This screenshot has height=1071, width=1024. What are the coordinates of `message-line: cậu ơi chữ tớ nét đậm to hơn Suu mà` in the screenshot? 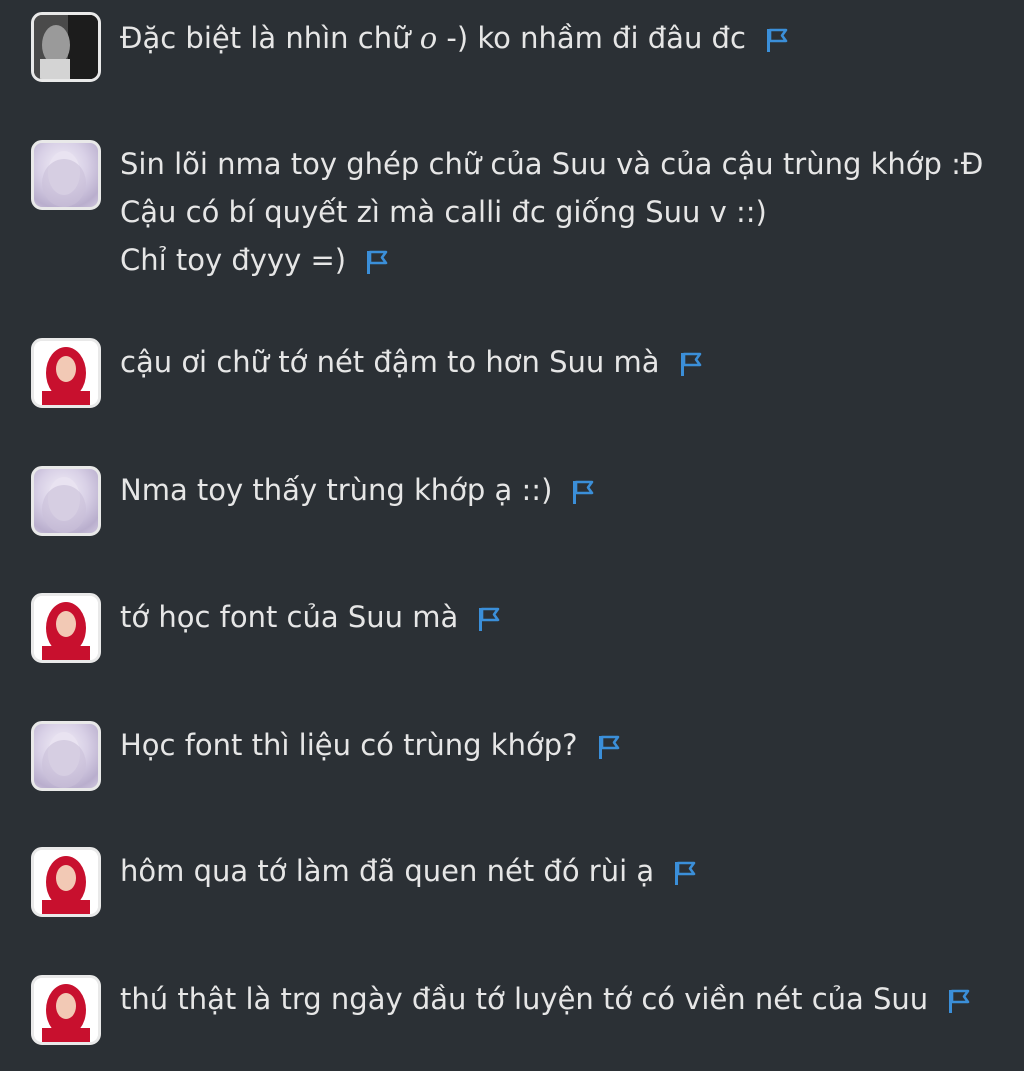 It's located at (390, 362).